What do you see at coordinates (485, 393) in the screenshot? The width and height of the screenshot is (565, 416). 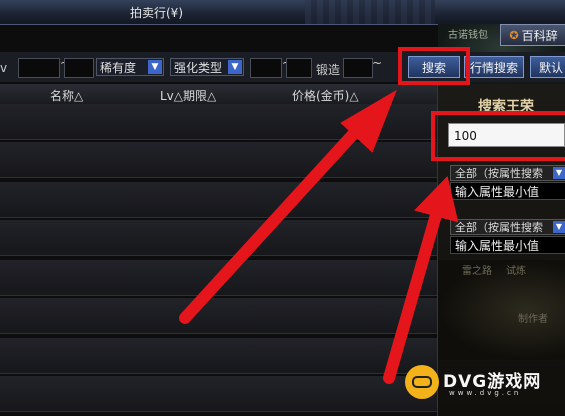 I see `watermark-url: www.dvg.cn` at bounding box center [485, 393].